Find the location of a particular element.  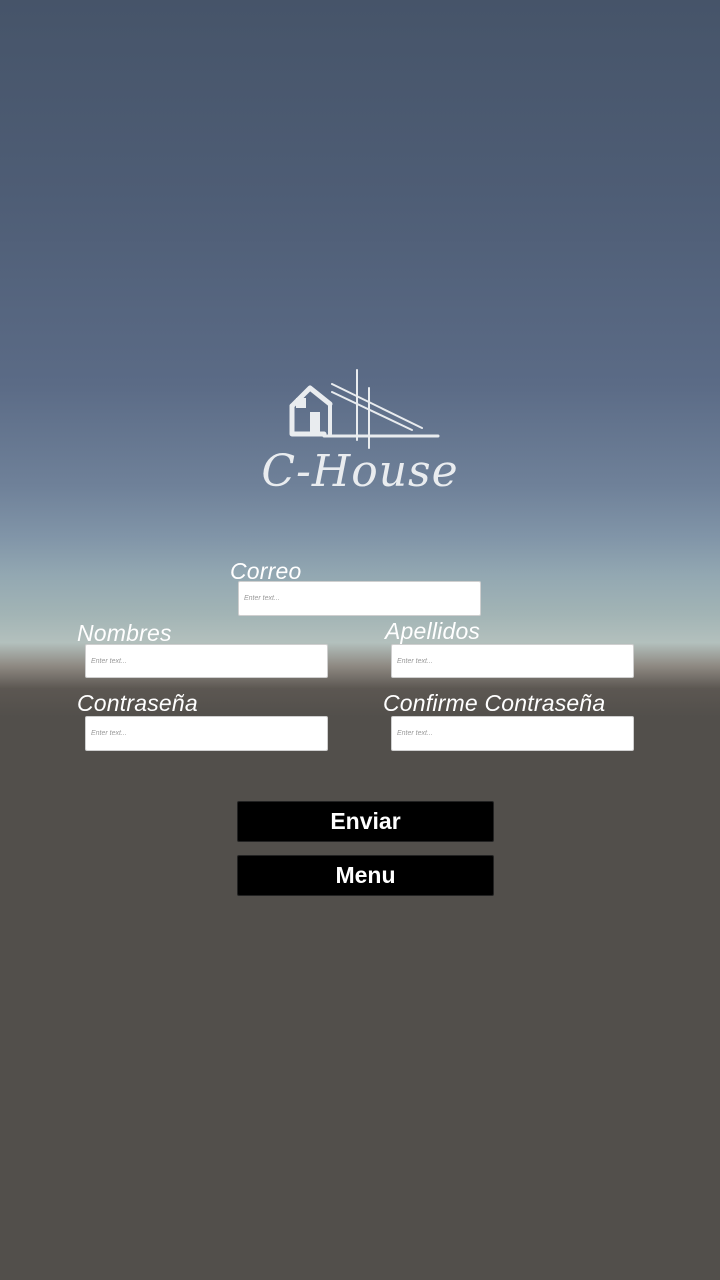

c-house-logo: C-House is located at coordinates (360, 430).